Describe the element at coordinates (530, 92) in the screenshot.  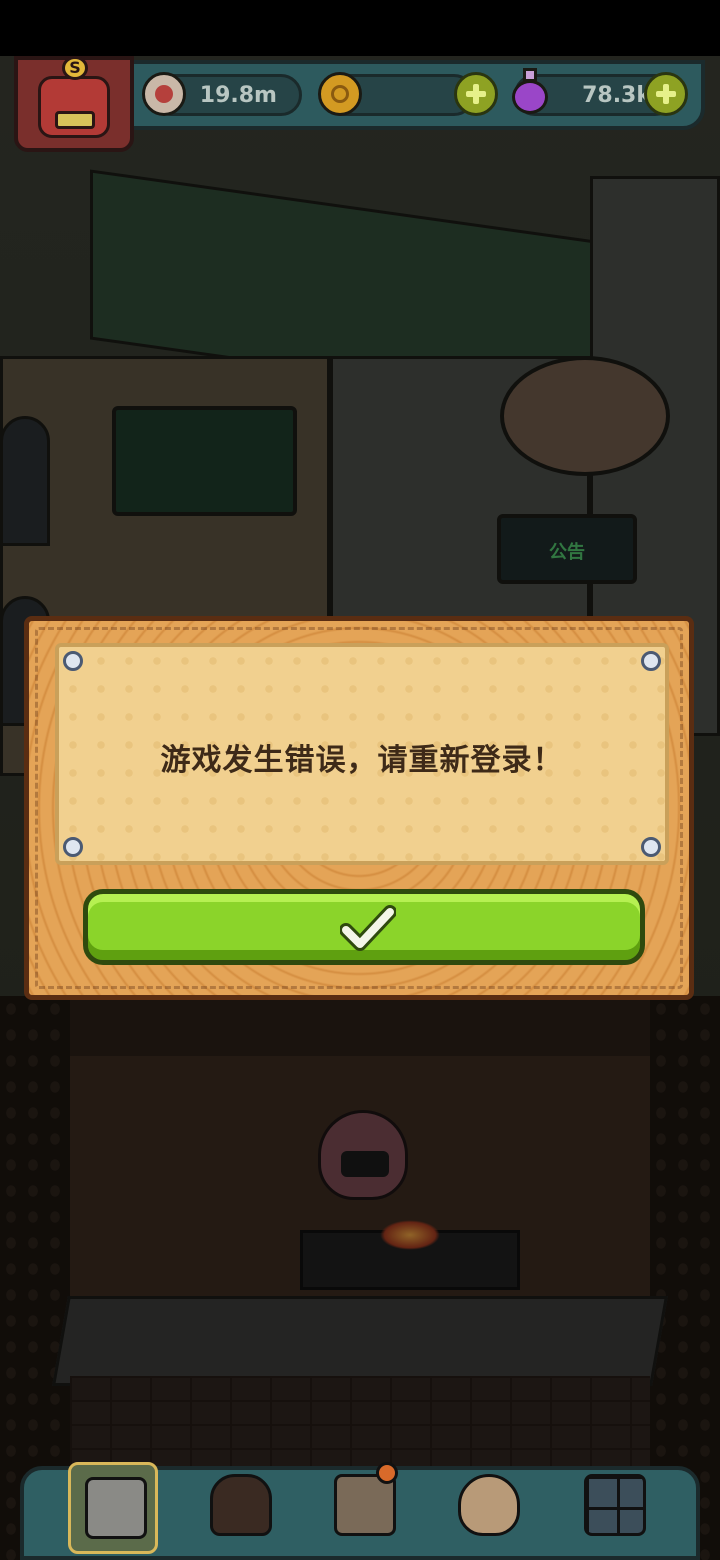
I see `potion-icon` at that location.